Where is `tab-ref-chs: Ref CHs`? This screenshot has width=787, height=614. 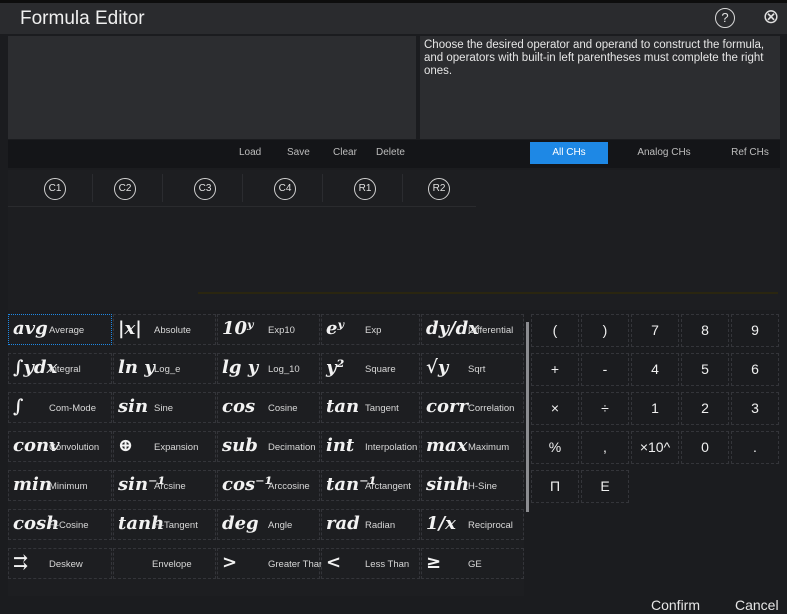
tab-ref-chs: Ref CHs is located at coordinates (750, 153).